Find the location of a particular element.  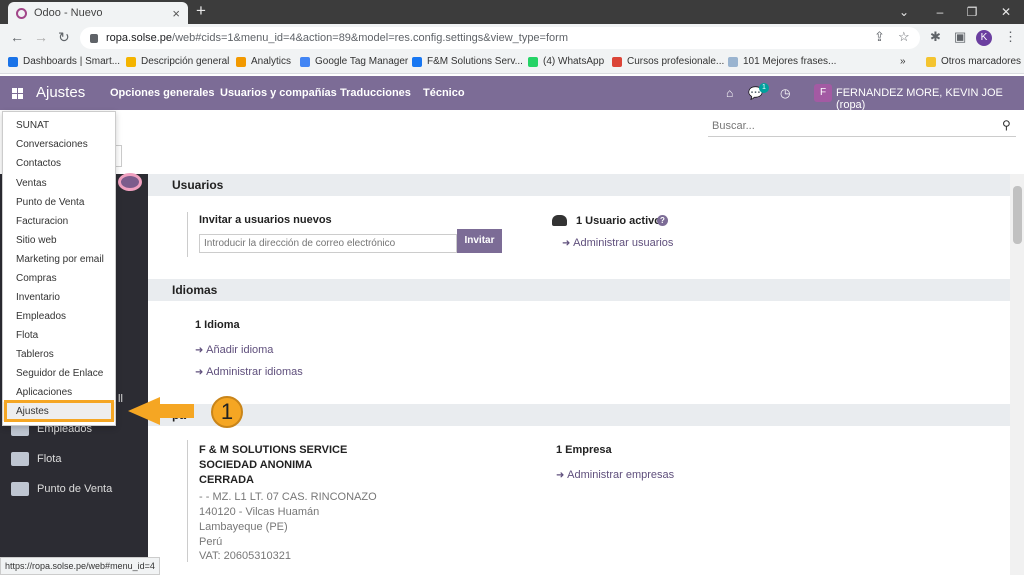

menu-item-marketing-email: Marketing por email is located at coordinates (59, 259).